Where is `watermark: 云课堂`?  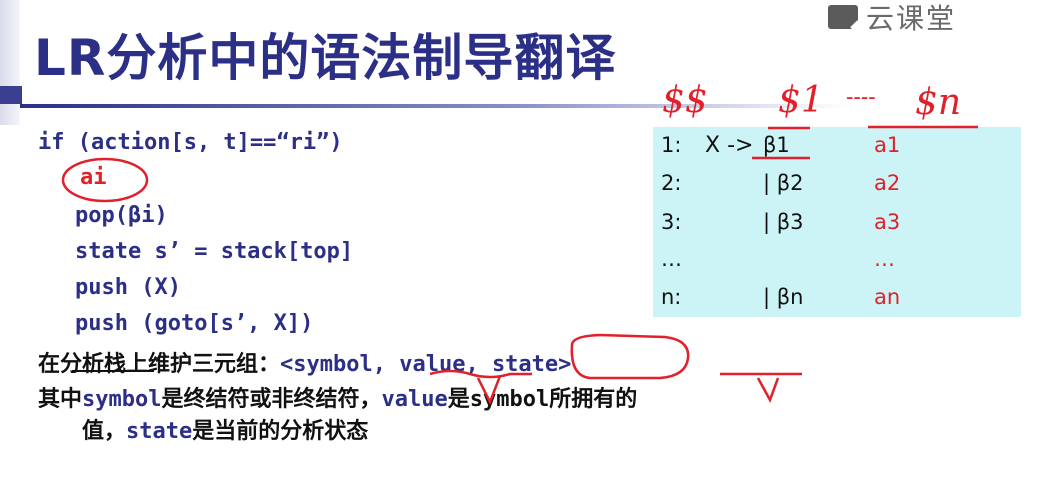
watermark: 云课堂 is located at coordinates (892, 17).